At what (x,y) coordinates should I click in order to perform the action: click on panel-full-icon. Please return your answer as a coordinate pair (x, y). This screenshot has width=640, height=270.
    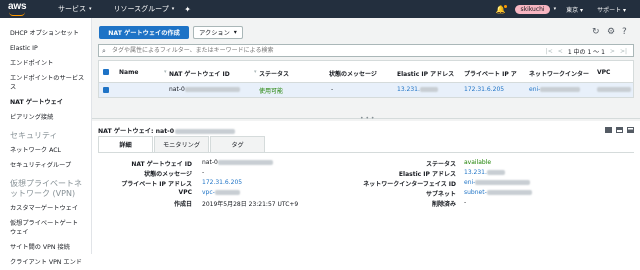
    Looking at the image, I should click on (608, 130).